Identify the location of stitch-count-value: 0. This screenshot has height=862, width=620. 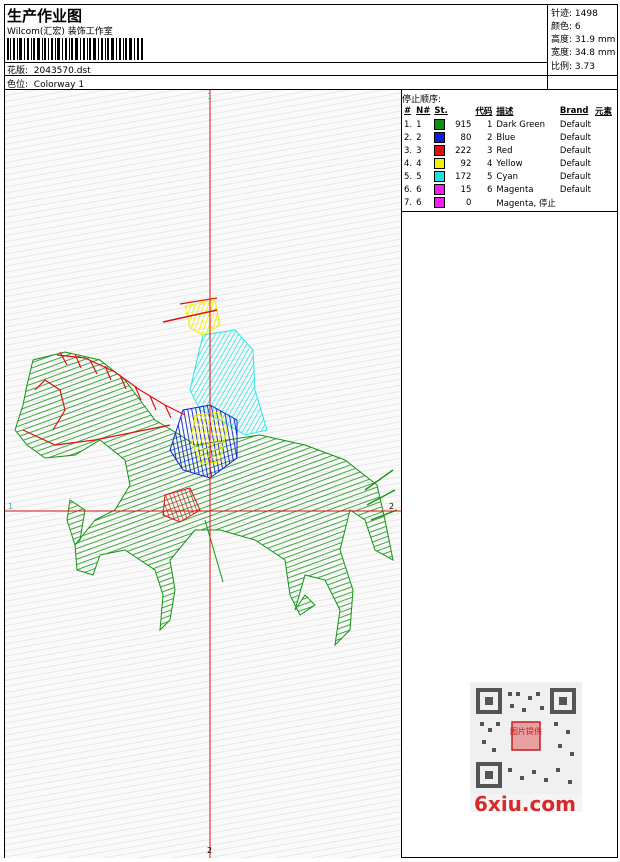
(468, 203).